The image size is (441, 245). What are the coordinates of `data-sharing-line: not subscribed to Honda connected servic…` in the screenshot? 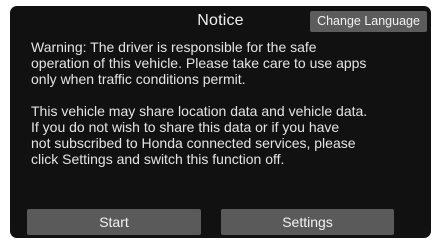 It's located at (193, 143).